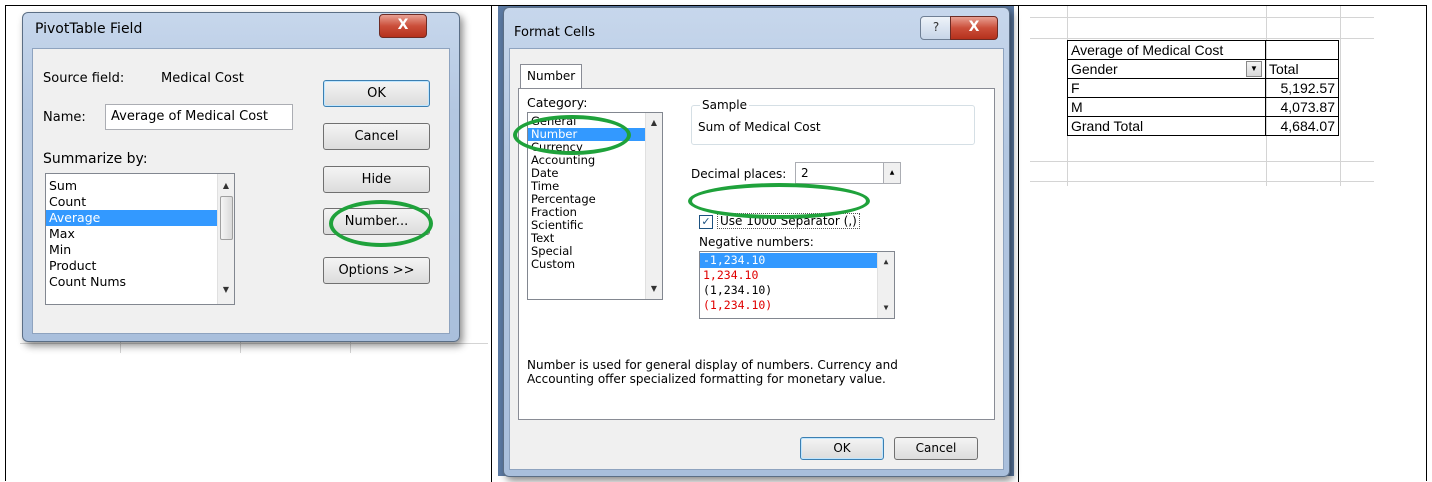  Describe the element at coordinates (140, 234) in the screenshot. I see `summarize-option: Max` at that location.